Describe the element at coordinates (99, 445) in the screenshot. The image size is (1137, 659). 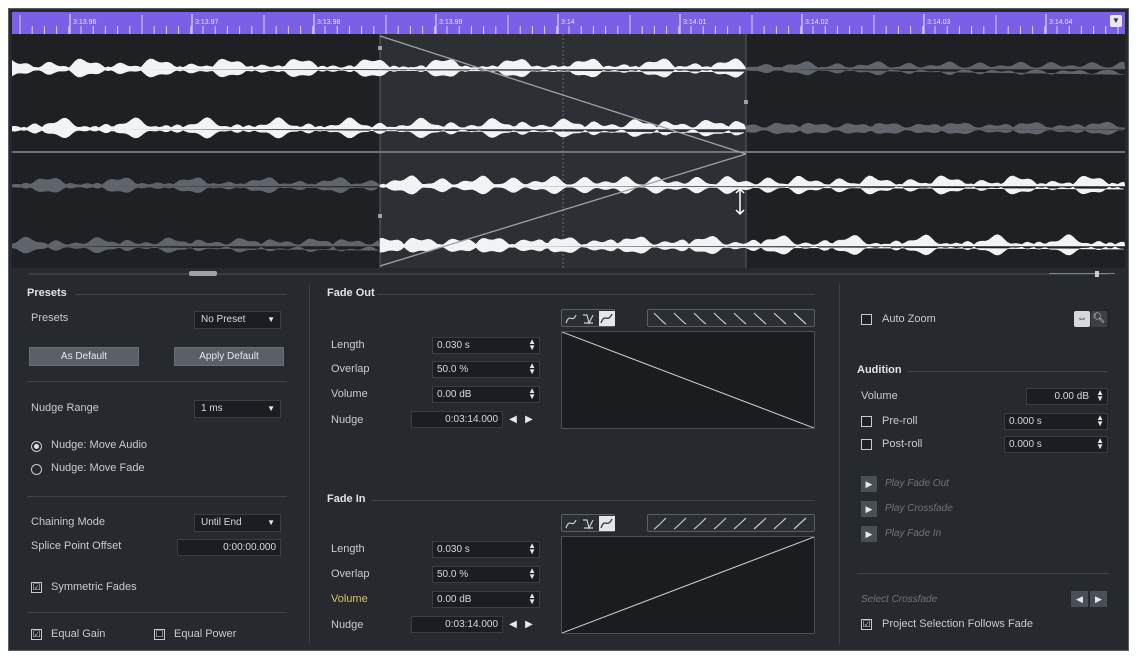
I see `nudge-move-audio-label: Nudge: Move Audio` at that location.